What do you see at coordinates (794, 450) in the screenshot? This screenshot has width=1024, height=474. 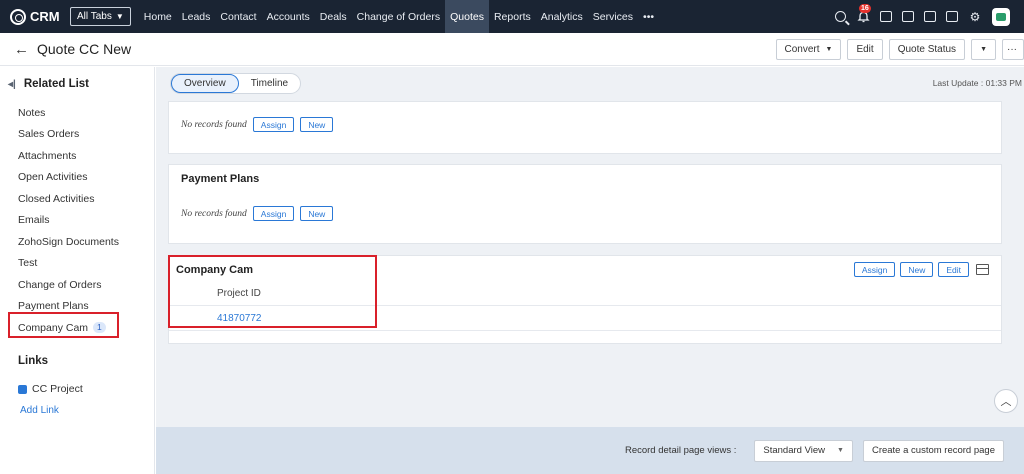 I see `view-select-value: Standard View` at bounding box center [794, 450].